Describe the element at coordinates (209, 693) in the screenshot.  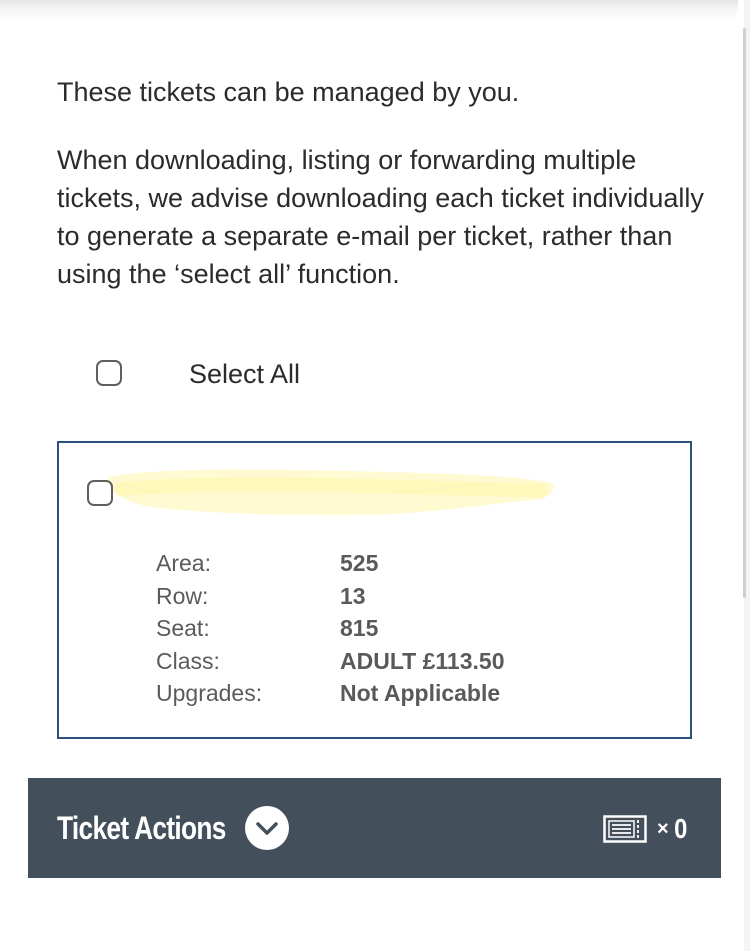
I see `detail-label: Upgrades:` at that location.